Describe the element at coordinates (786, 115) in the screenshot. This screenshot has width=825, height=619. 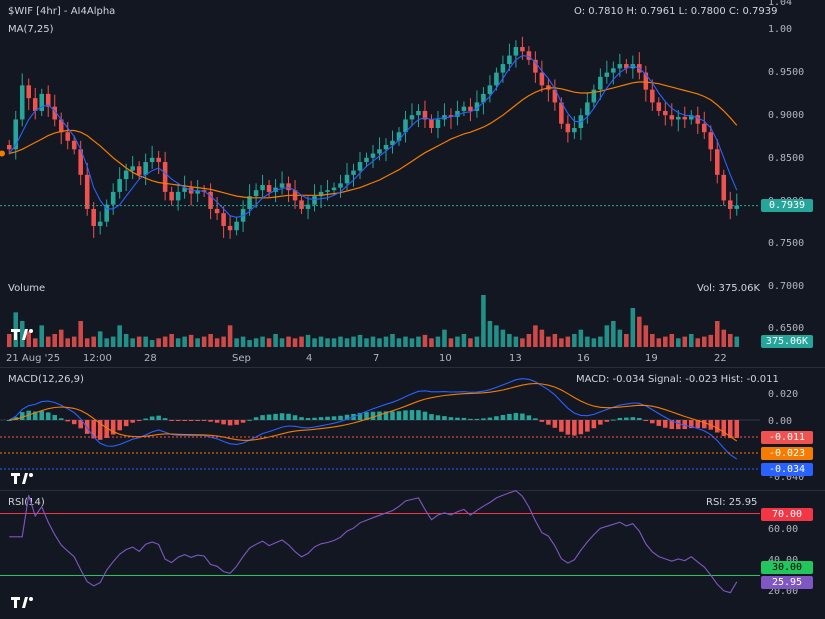
I see `price-tick: 0.9000` at that location.